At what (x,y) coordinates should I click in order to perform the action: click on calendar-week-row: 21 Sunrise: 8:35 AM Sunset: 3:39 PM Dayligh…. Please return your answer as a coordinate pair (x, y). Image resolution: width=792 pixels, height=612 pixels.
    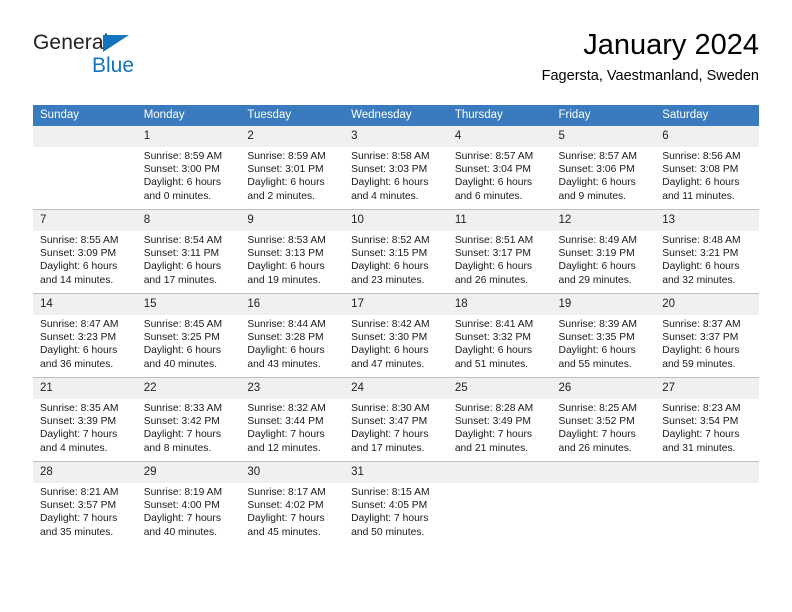
    Looking at the image, I should click on (396, 419).